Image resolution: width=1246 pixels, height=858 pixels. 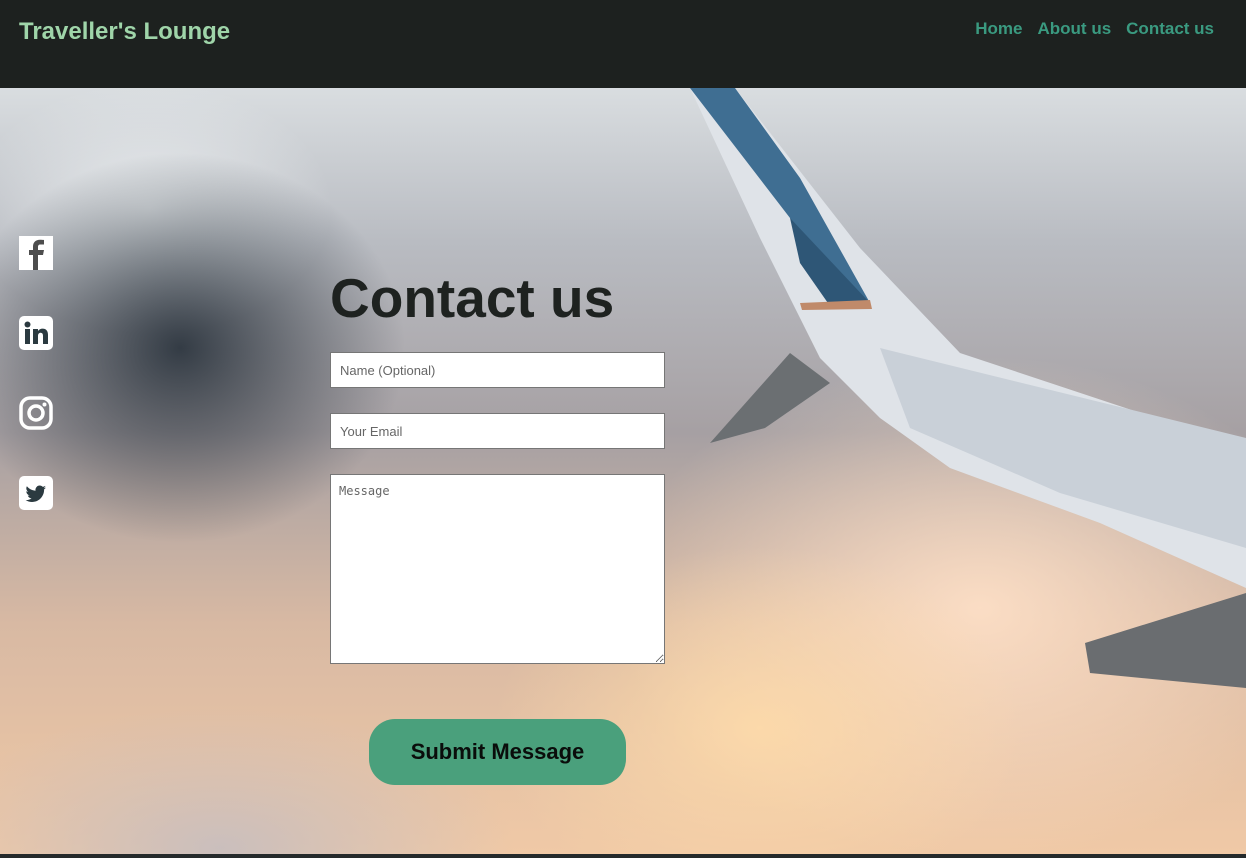 What do you see at coordinates (497, 431) in the screenshot?
I see `email-field` at bounding box center [497, 431].